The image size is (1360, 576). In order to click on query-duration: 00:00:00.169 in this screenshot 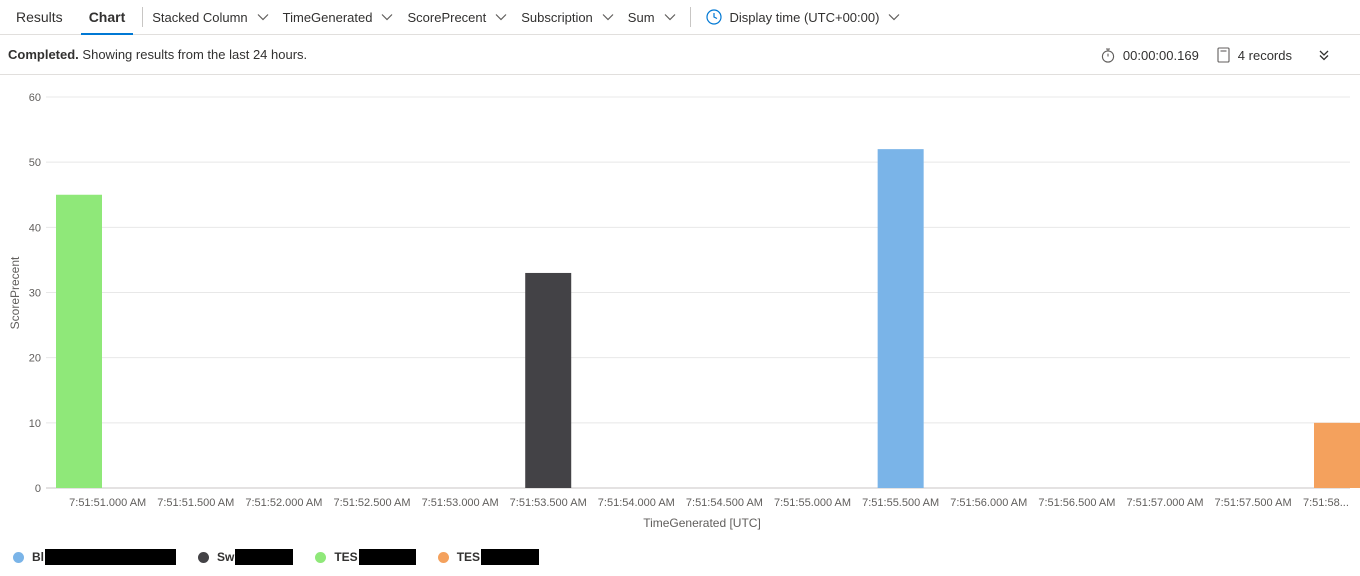, I will do `click(1150, 55)`.